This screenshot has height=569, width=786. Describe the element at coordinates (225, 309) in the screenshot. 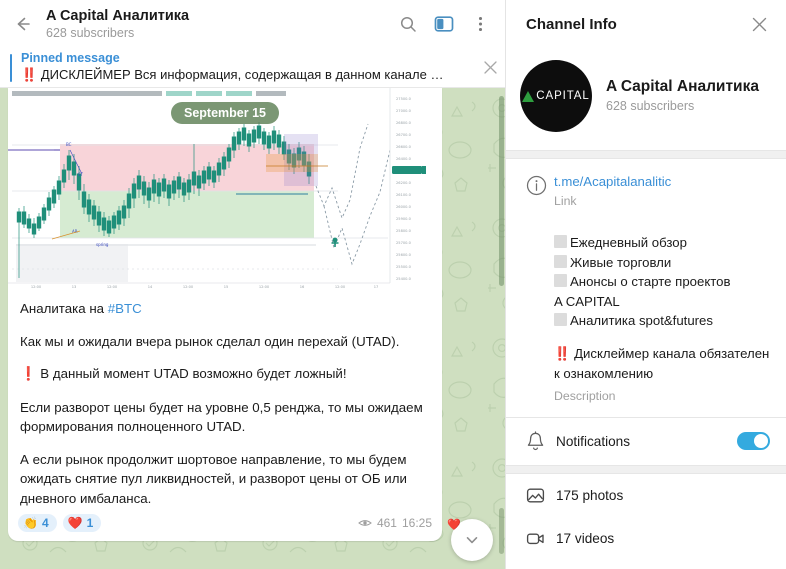

I see `message-line-1: Аналитака на #BTC` at that location.